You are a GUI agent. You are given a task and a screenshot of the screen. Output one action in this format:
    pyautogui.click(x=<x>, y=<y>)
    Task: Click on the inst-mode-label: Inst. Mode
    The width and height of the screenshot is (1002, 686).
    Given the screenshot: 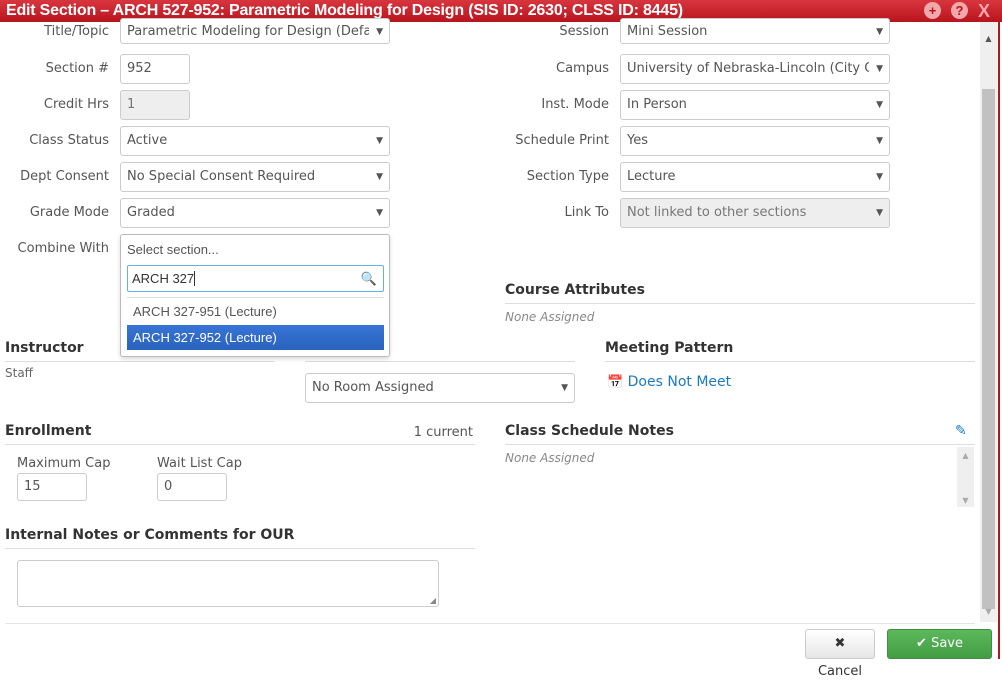 What is the action you would take?
    pyautogui.click(x=575, y=104)
    